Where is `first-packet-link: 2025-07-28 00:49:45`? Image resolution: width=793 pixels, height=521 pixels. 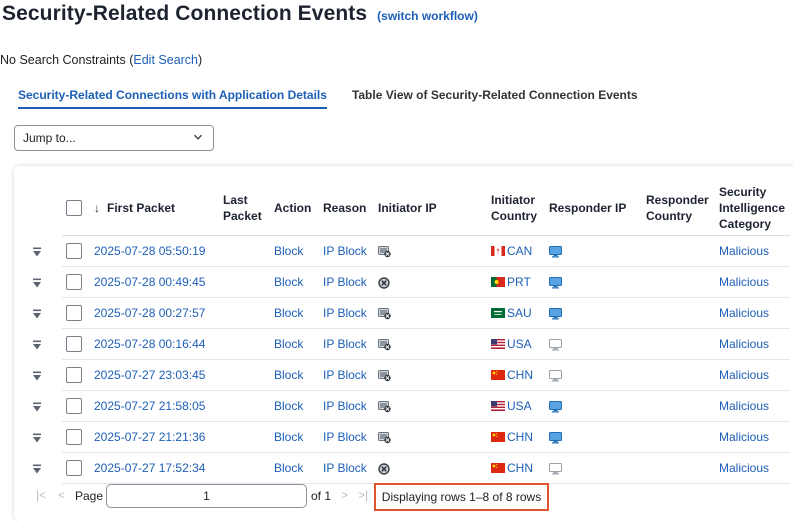 first-packet-link: 2025-07-28 00:49:45 is located at coordinates (149, 282).